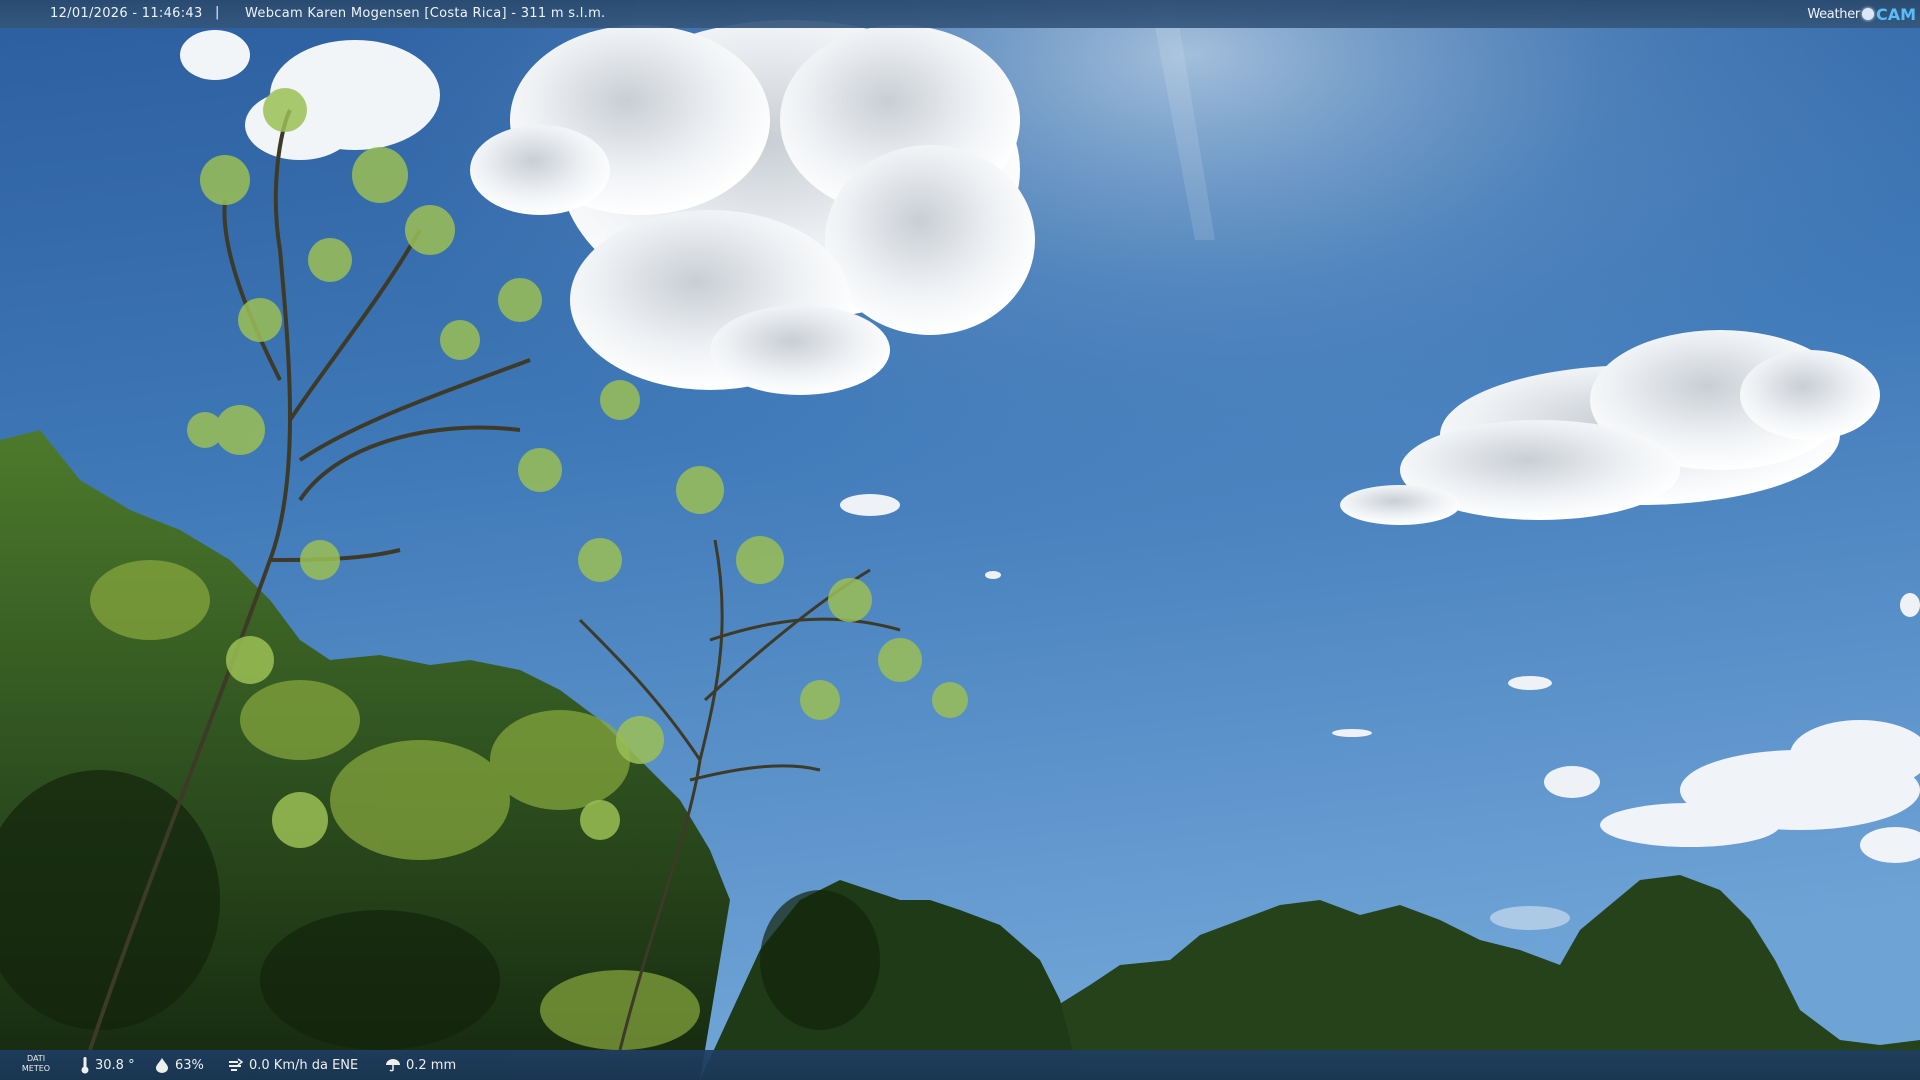  I want to click on temperature-reading: 30.8 °, so click(107, 1065).